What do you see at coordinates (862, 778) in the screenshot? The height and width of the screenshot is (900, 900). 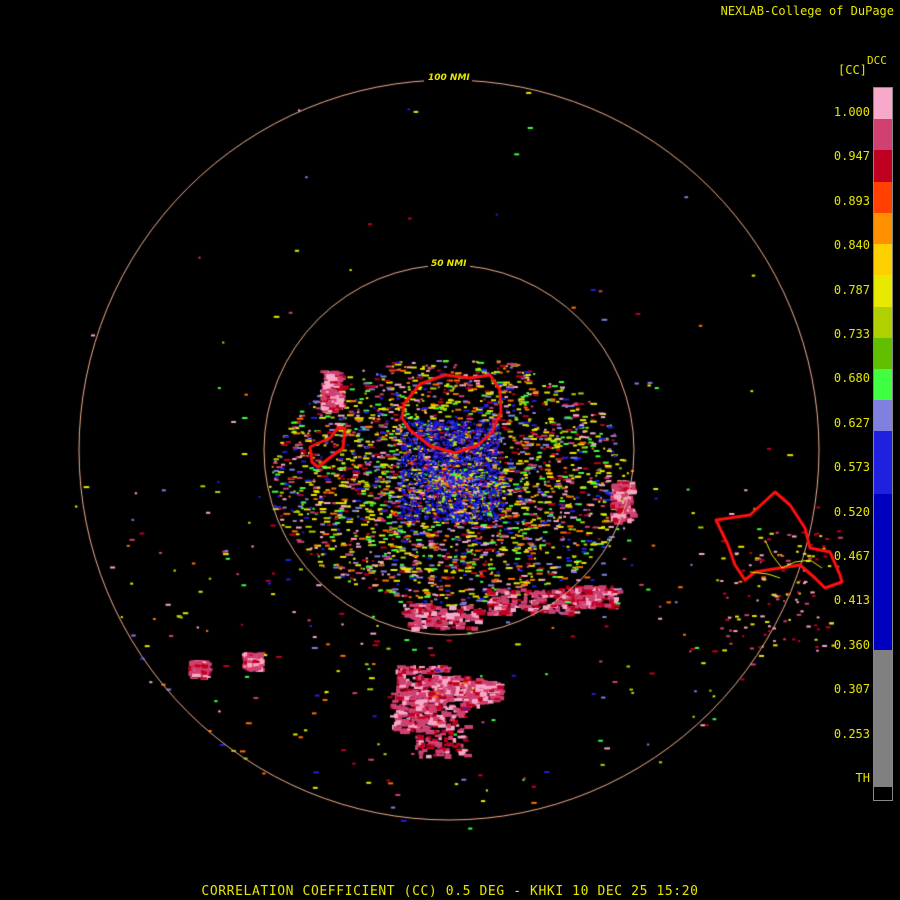 I see `color-scale-tick: TH` at bounding box center [862, 778].